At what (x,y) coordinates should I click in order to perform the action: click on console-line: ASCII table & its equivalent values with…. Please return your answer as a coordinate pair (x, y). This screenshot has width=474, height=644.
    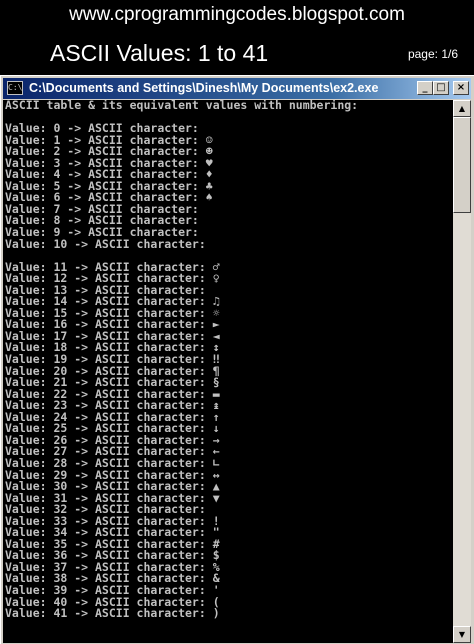
    Looking at the image, I should click on (182, 106).